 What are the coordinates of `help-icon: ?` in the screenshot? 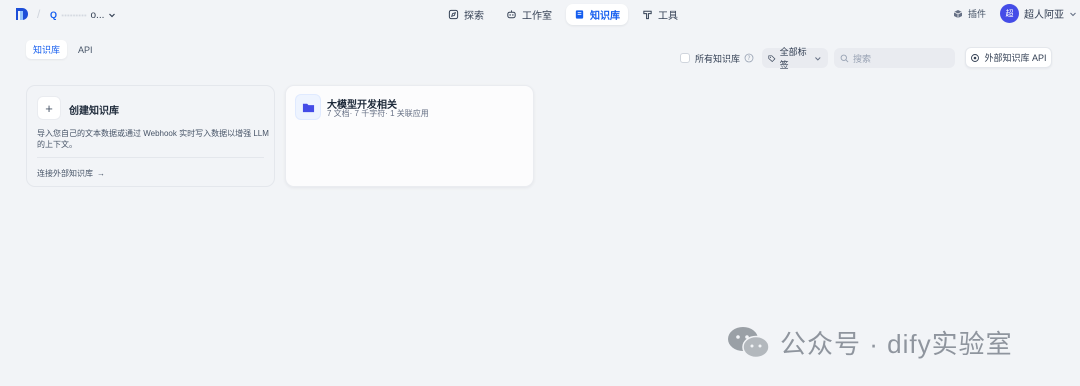 It's located at (749, 58).